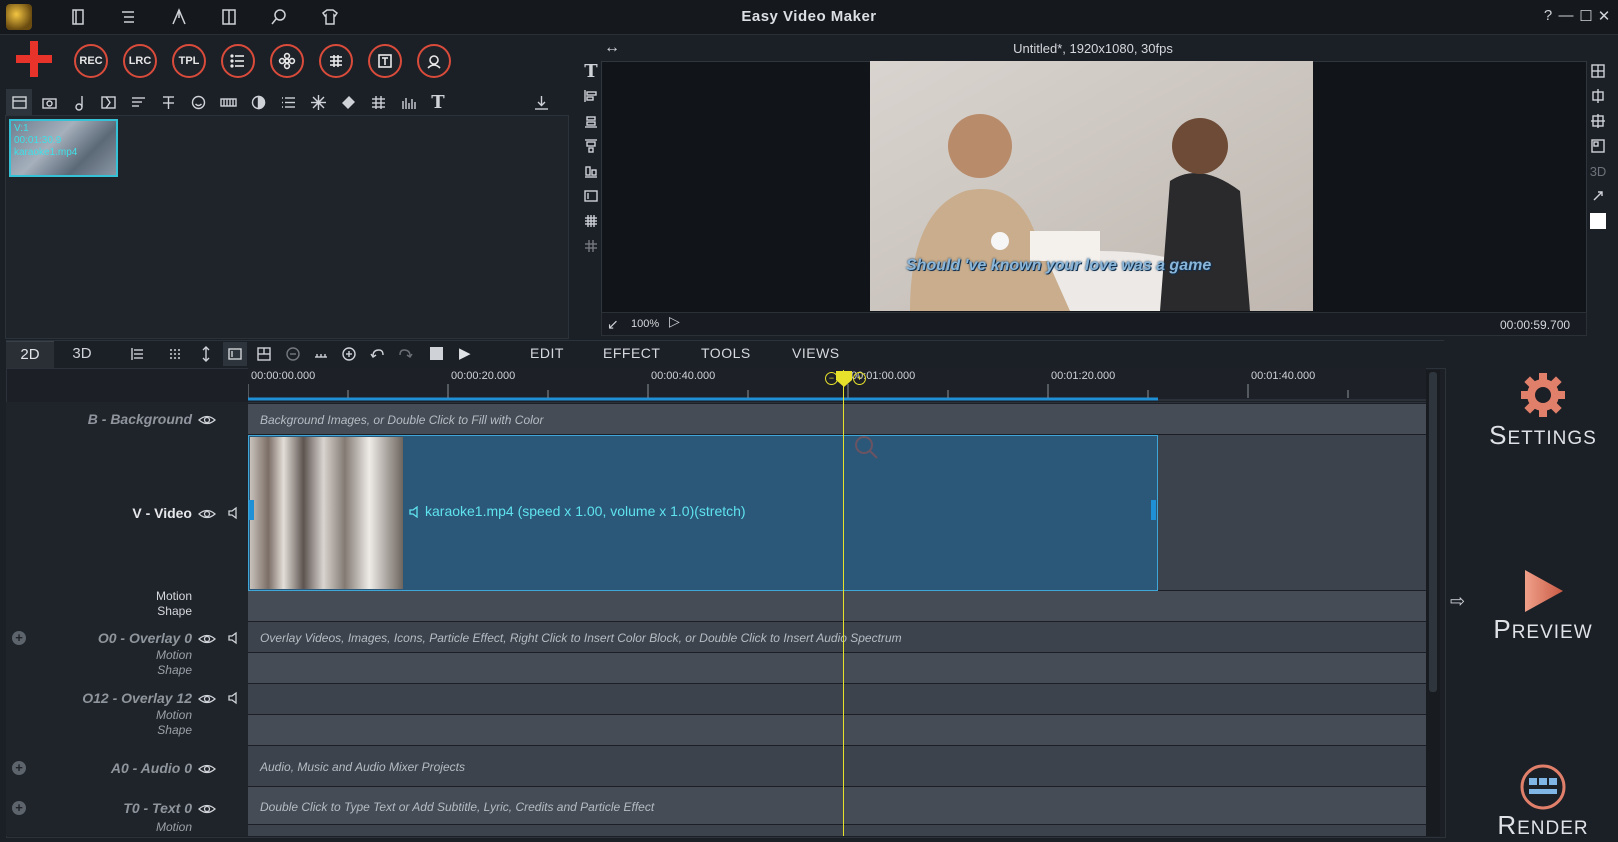 The height and width of the screenshot is (842, 1618). Describe the element at coordinates (1543, 410) in the screenshot. I see `settings-button: SETTINGS` at that location.